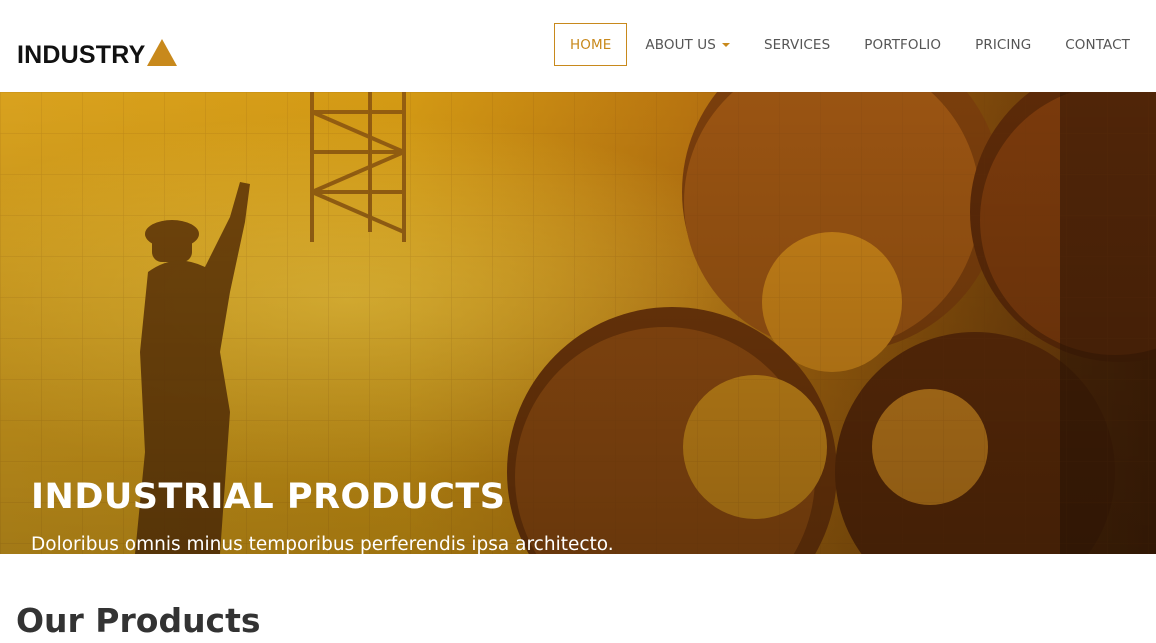 The image size is (1156, 643). I want to click on chevron-down-icon, so click(725, 45).